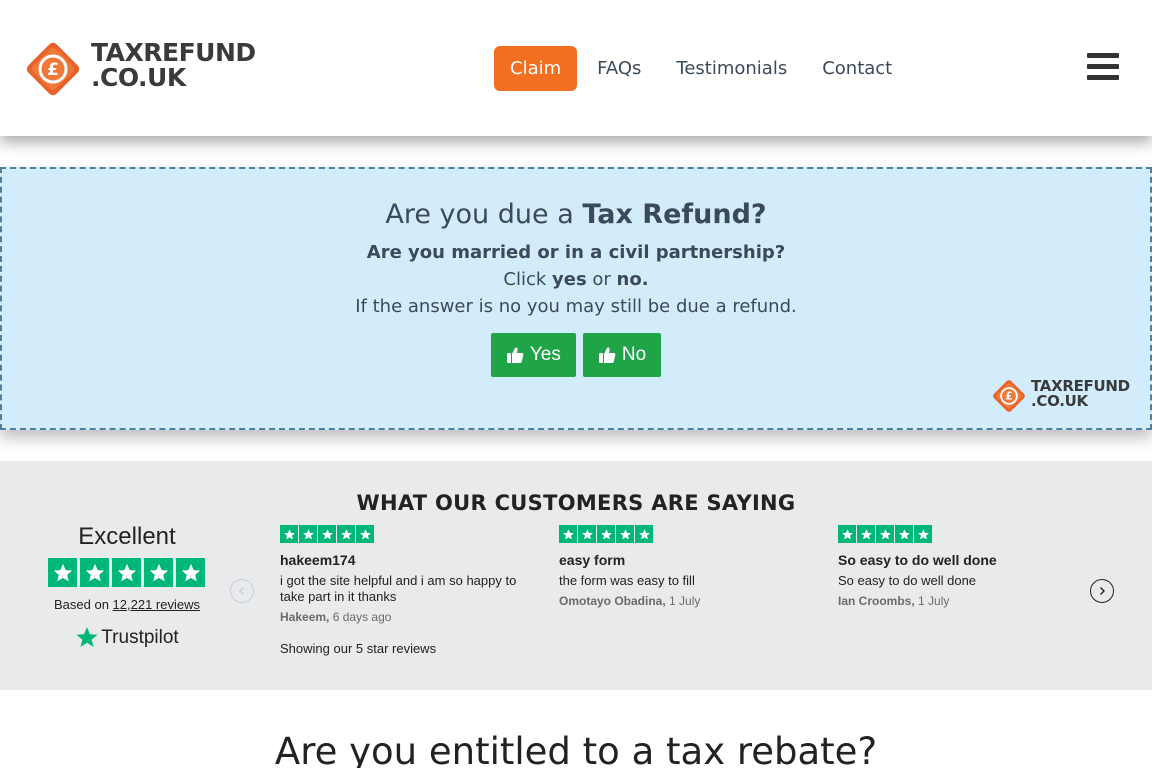 This screenshot has height=768, width=1152. I want to click on panel-logo: £ TAXREFUND .CO.UK, so click(1064, 396).